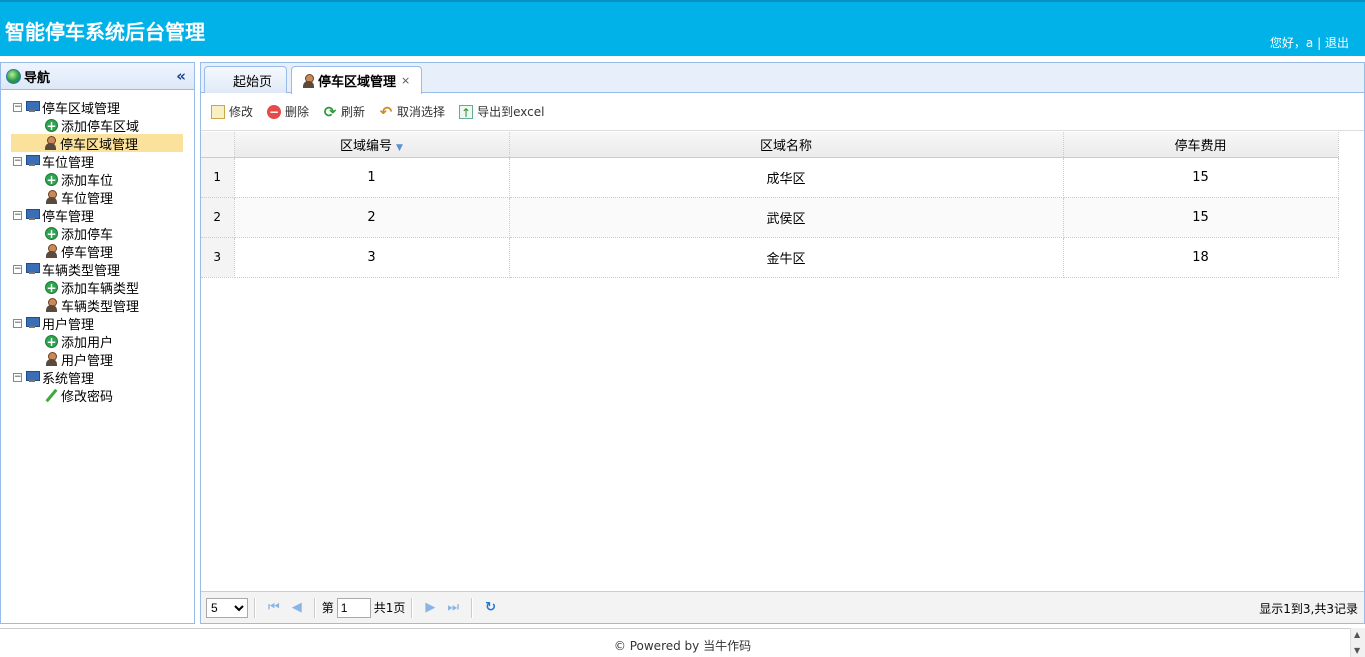 This screenshot has height=657, width=1365. I want to click on page-prefix: 第, so click(327, 608).